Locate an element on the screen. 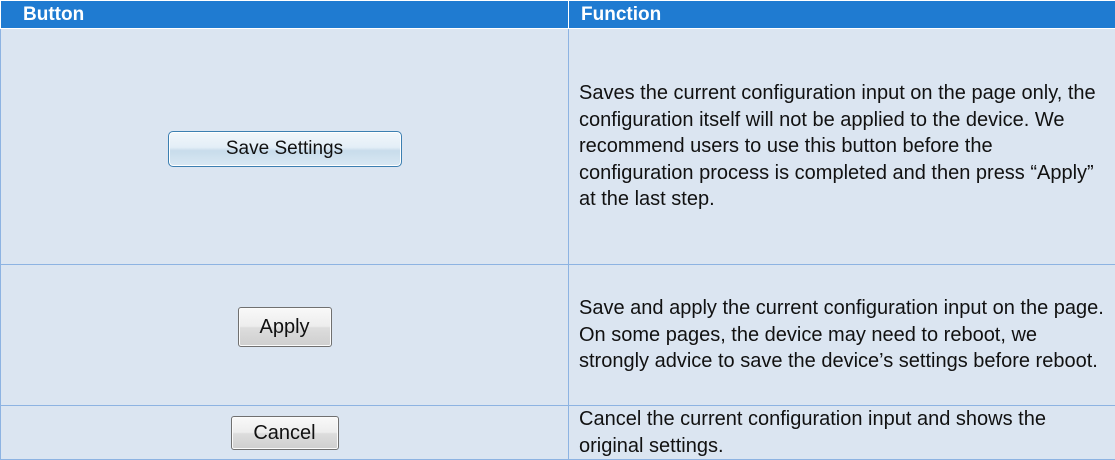  button-cell: Cancel is located at coordinates (285, 433).